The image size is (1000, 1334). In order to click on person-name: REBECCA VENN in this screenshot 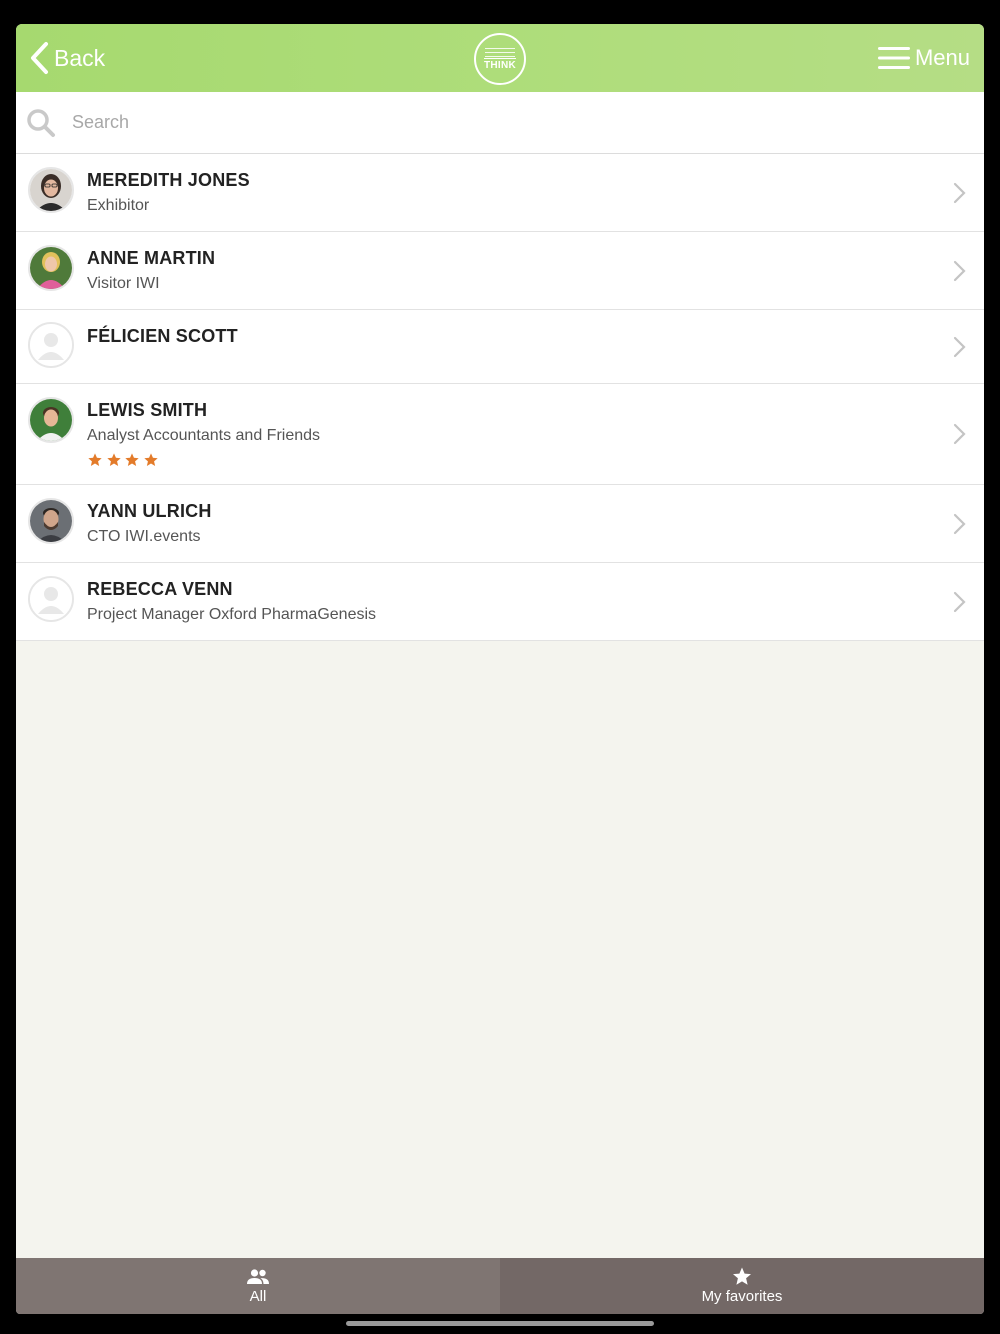, I will do `click(160, 589)`.